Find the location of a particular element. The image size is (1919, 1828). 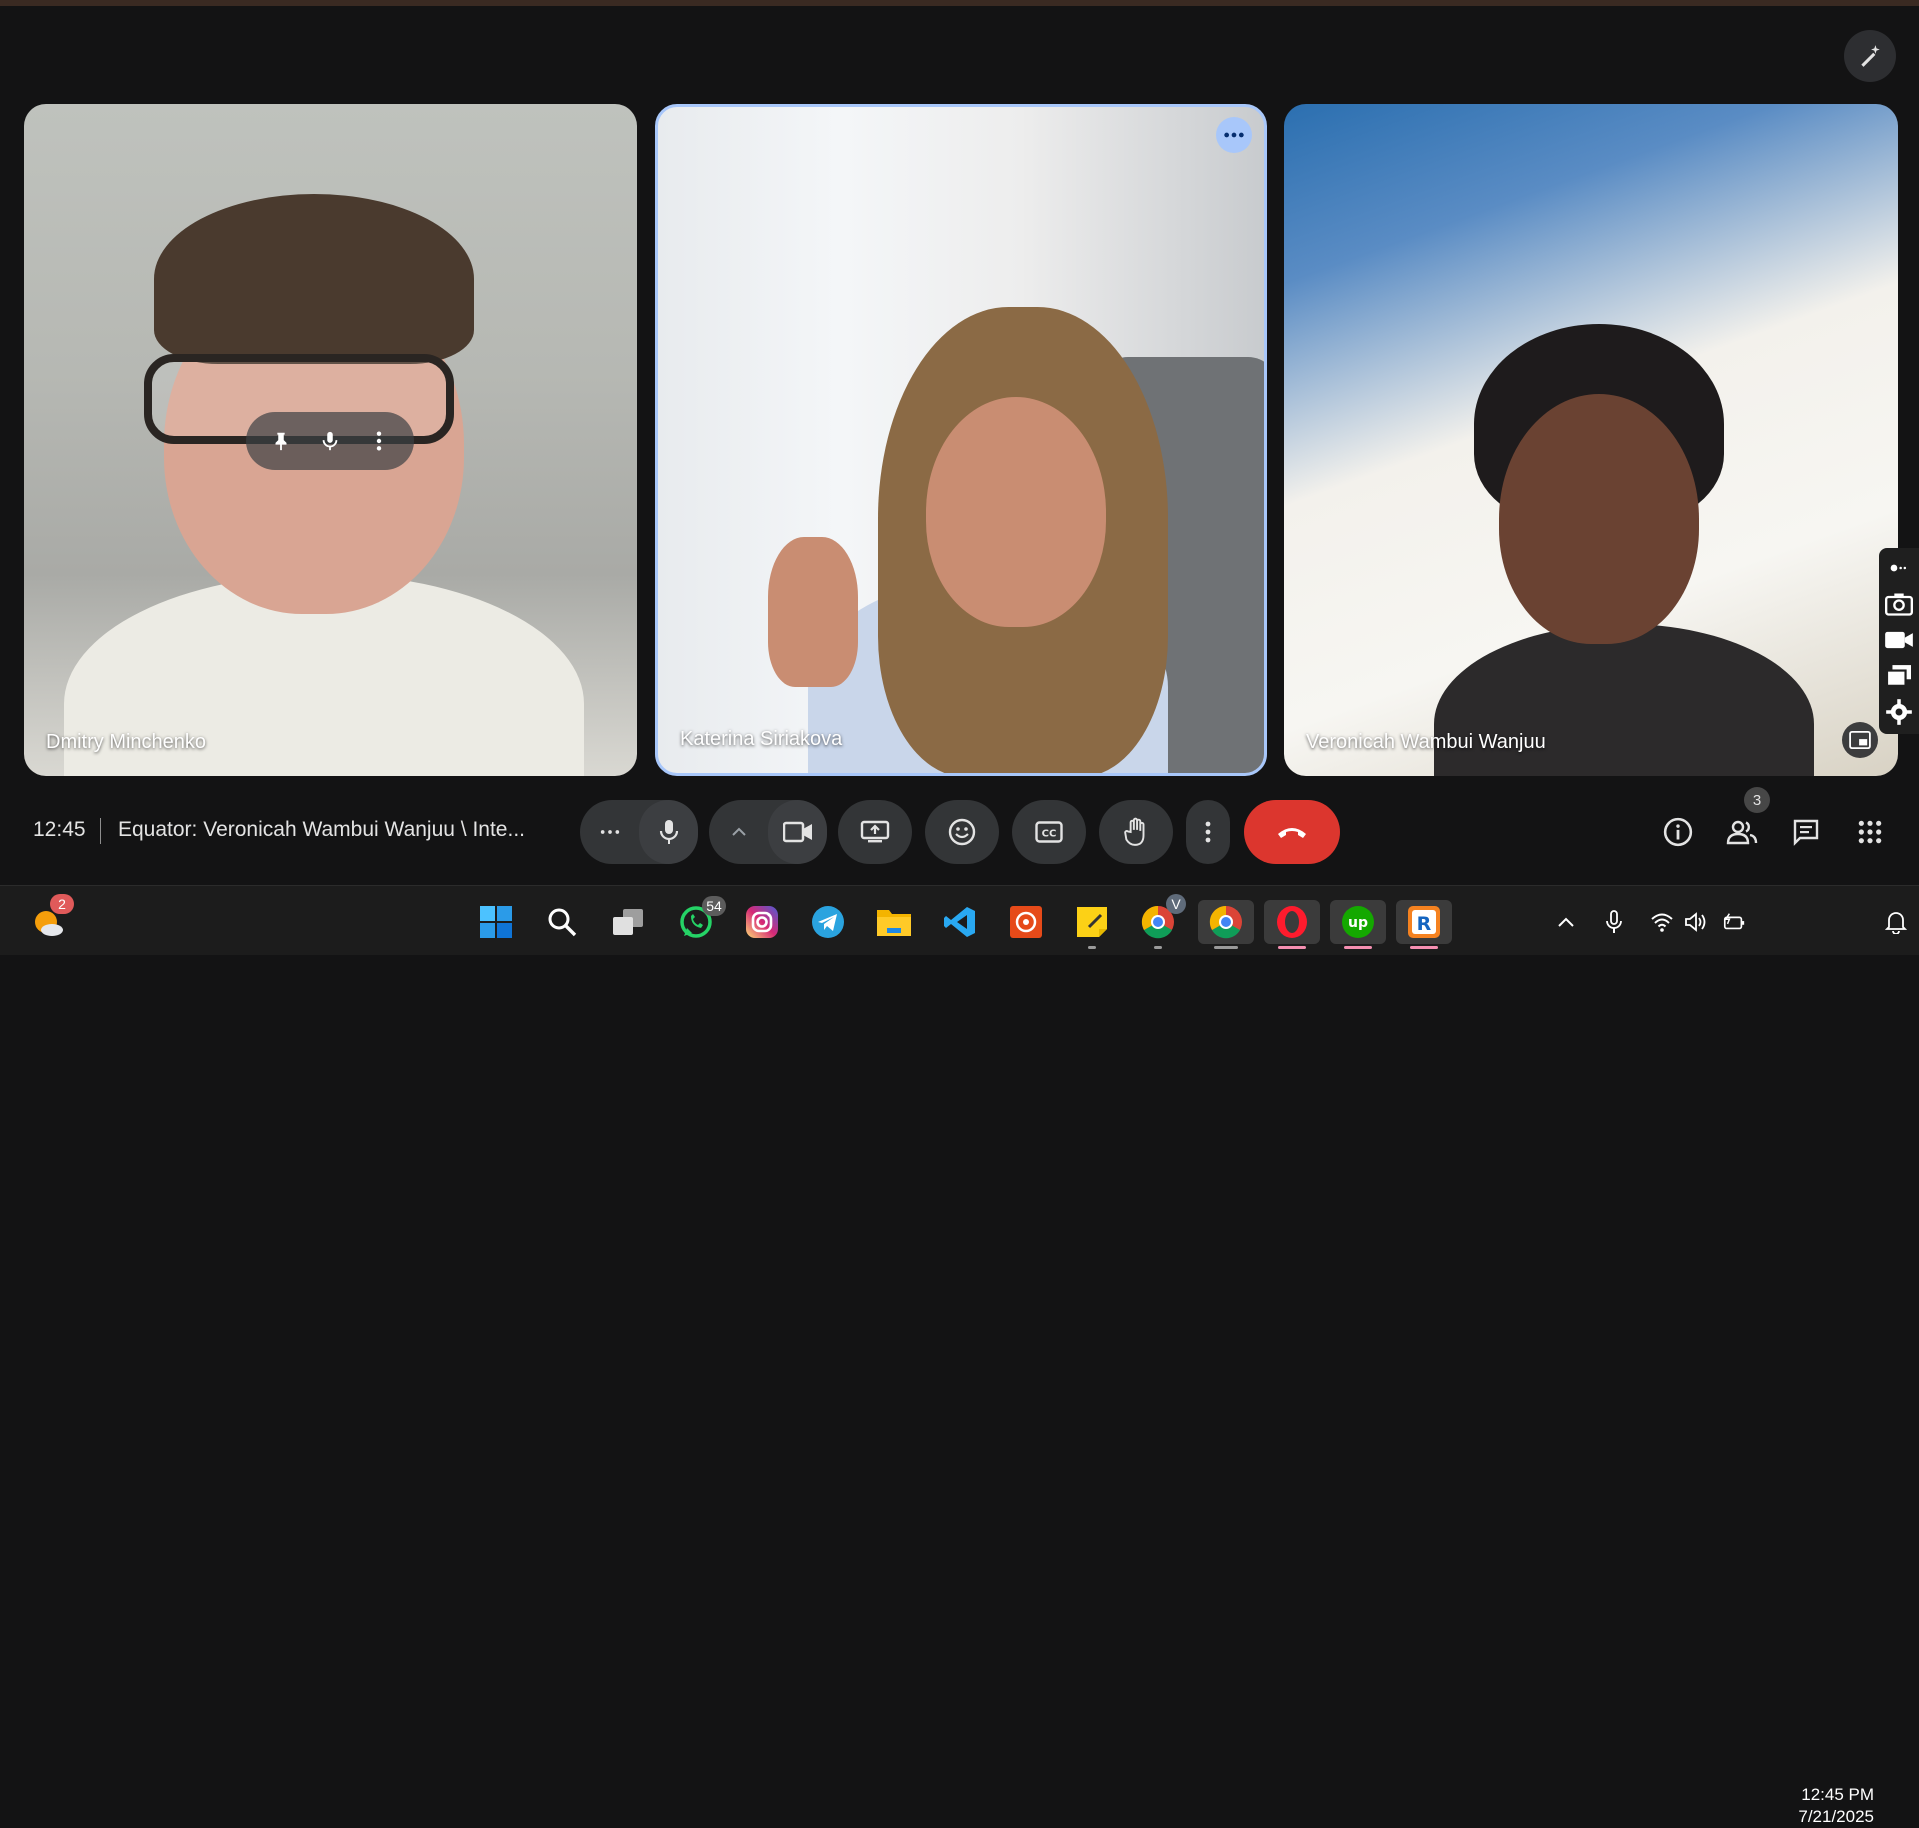

video-options-button is located at coordinates (738, 832).